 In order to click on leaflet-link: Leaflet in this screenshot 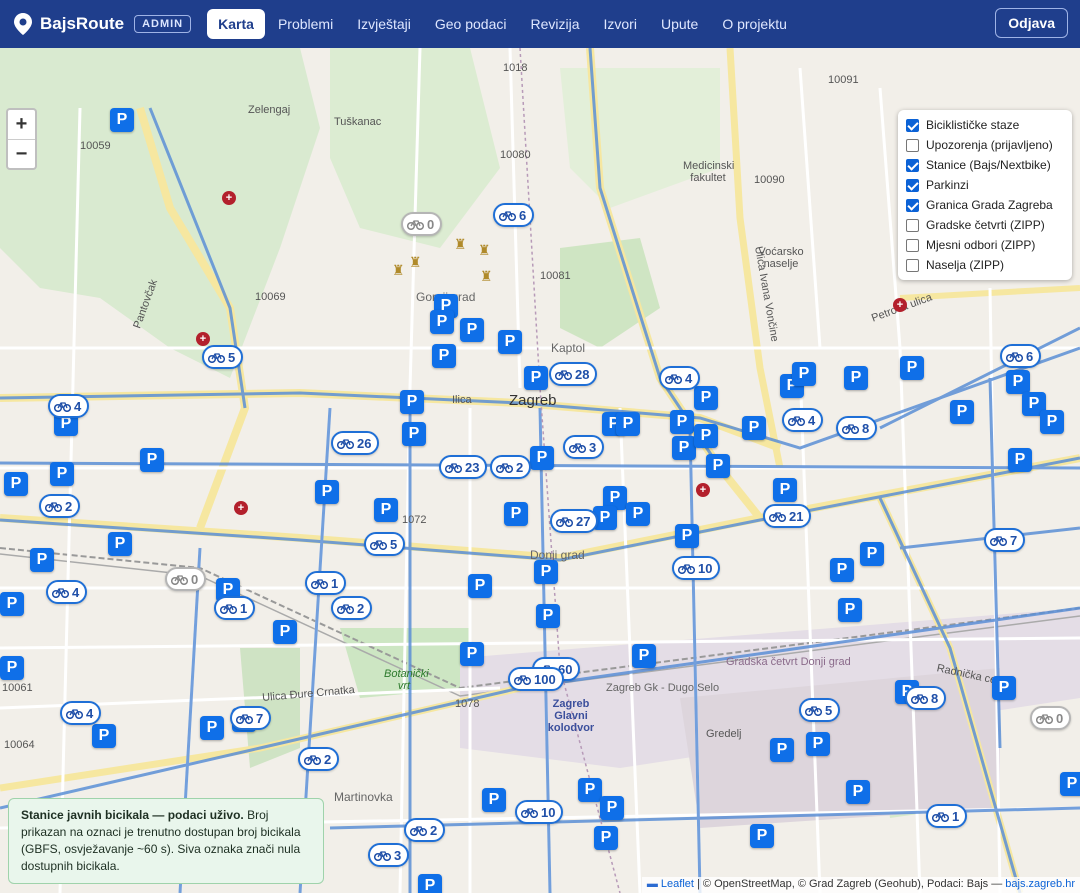, I will do `click(677, 884)`.